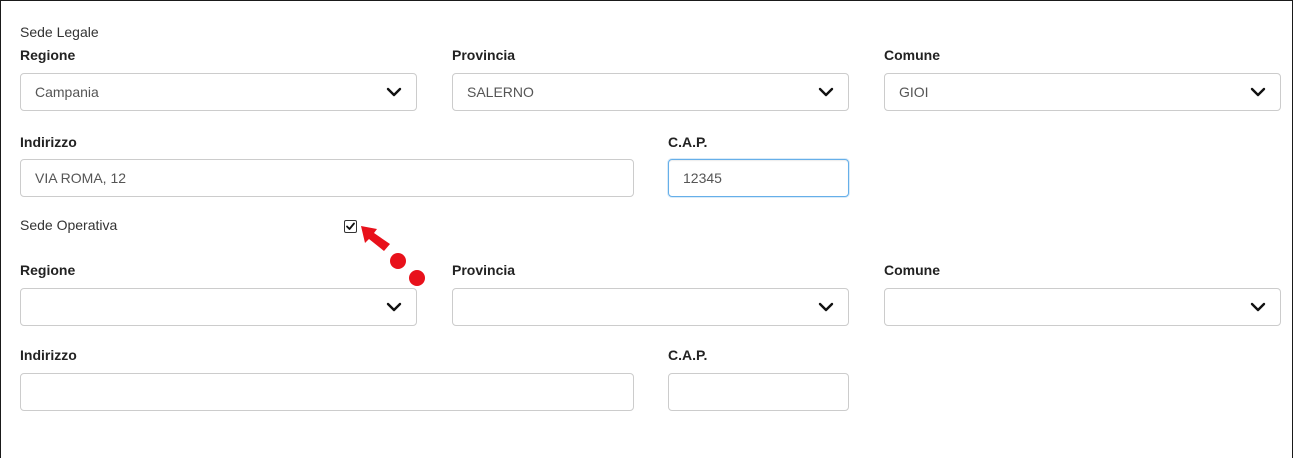  What do you see at coordinates (1082, 307) in the screenshot?
I see `sede-operativa-comune-select` at bounding box center [1082, 307].